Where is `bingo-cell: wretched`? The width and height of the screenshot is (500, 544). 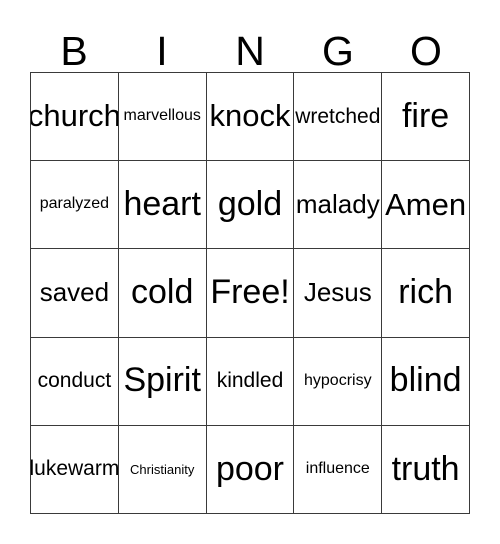
bingo-cell: wretched is located at coordinates (338, 117).